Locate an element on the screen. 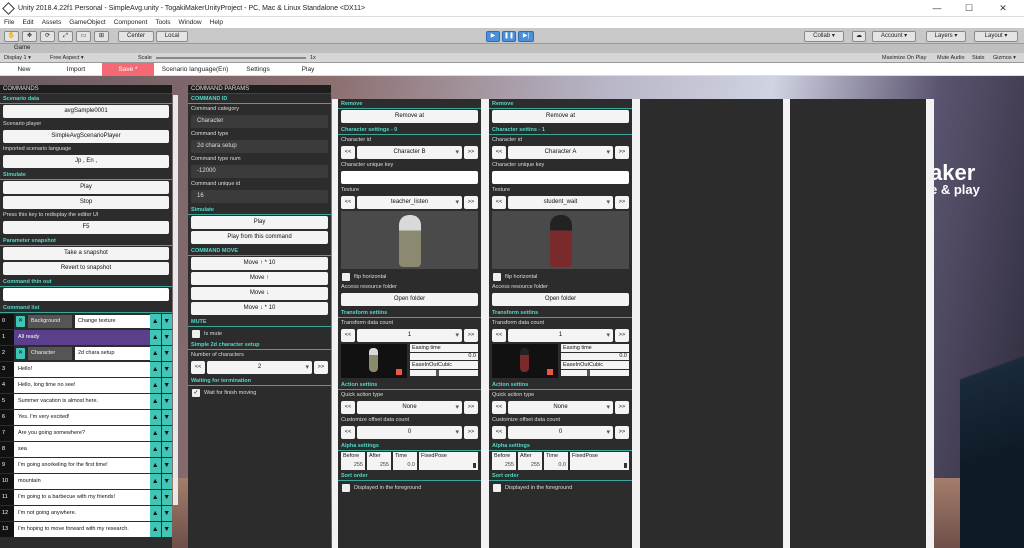  number-of-characters-dropdown: 2 ▾ is located at coordinates (259, 367).